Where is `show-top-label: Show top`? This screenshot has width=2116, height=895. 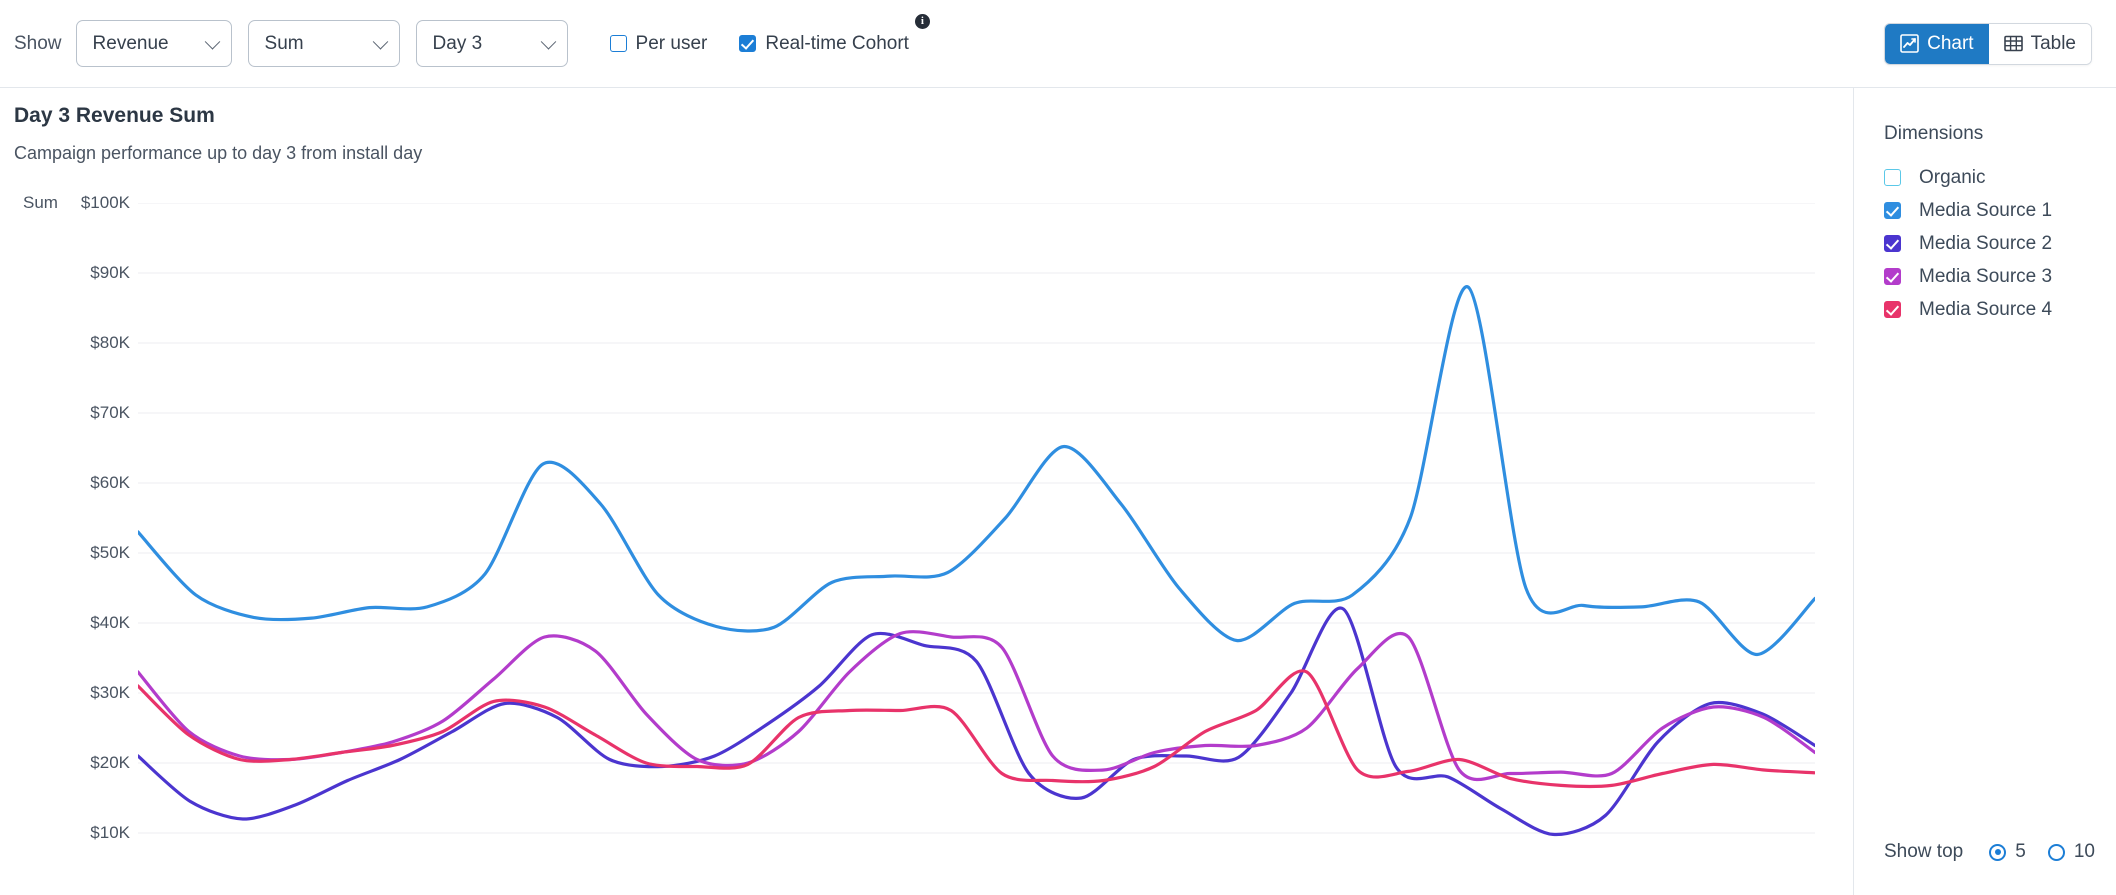 show-top-label: Show top is located at coordinates (1924, 851).